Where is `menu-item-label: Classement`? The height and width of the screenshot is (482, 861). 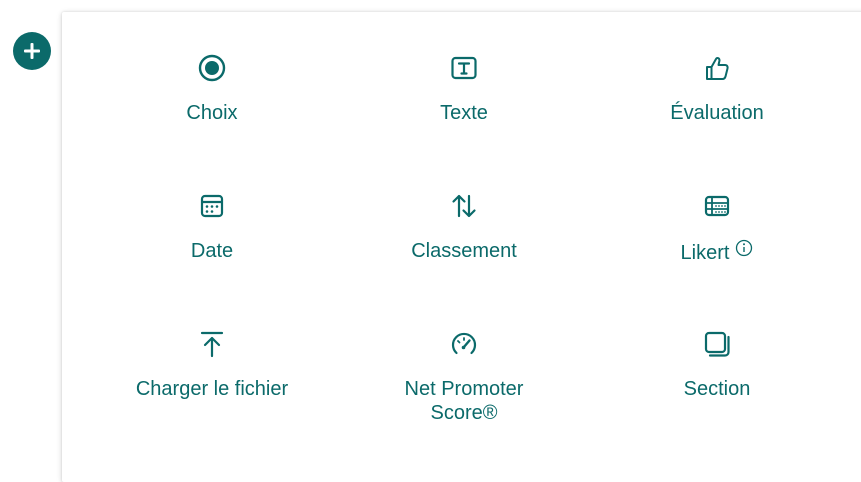
menu-item-label: Classement is located at coordinates (464, 251).